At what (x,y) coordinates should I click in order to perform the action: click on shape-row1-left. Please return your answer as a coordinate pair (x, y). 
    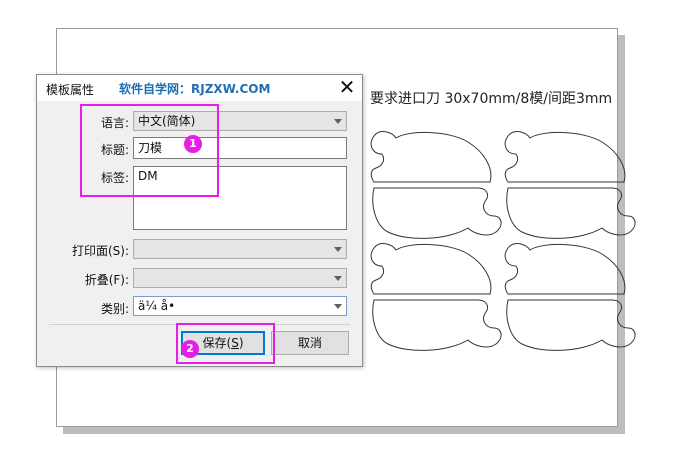
    Looking at the image, I should click on (431, 157).